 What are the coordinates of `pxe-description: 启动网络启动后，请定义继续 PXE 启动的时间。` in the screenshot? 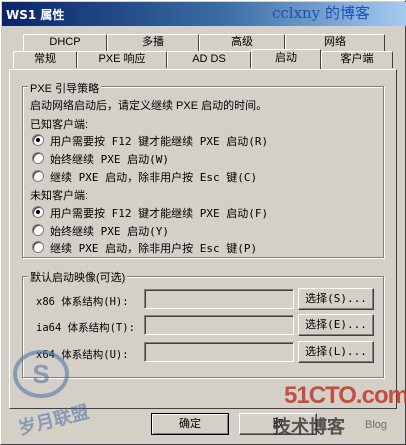 It's located at (149, 106).